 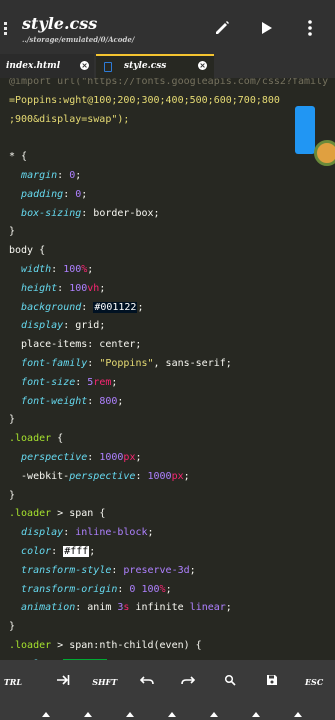 What do you see at coordinates (96, 608) in the screenshot?
I see `code-token: : anim` at bounding box center [96, 608].